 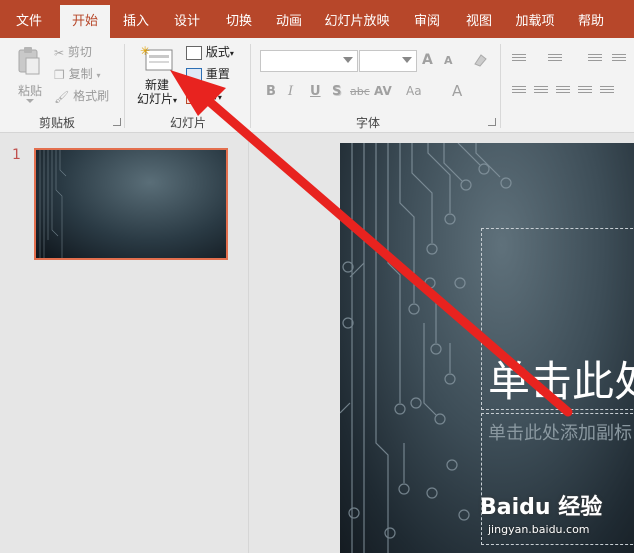 I want to click on watermark-brand: Baidu 经验, so click(x=541, y=507).